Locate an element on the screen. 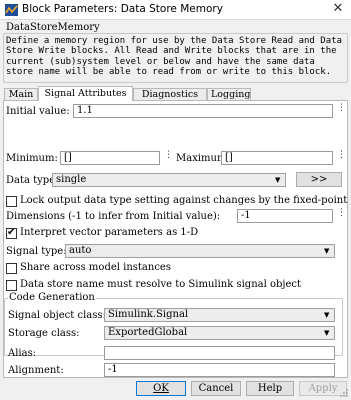  interpret-vector-checkbox: ✔ is located at coordinates (11, 233).